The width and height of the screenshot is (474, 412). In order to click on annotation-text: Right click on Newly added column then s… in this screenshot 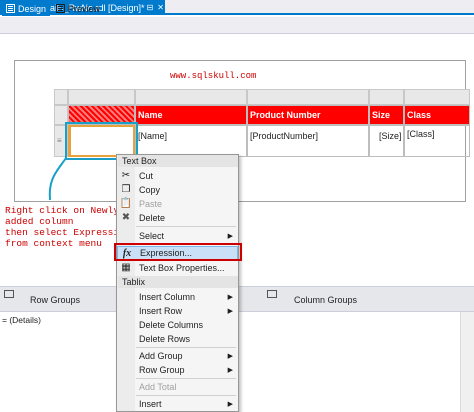, I will do `click(67, 227)`.